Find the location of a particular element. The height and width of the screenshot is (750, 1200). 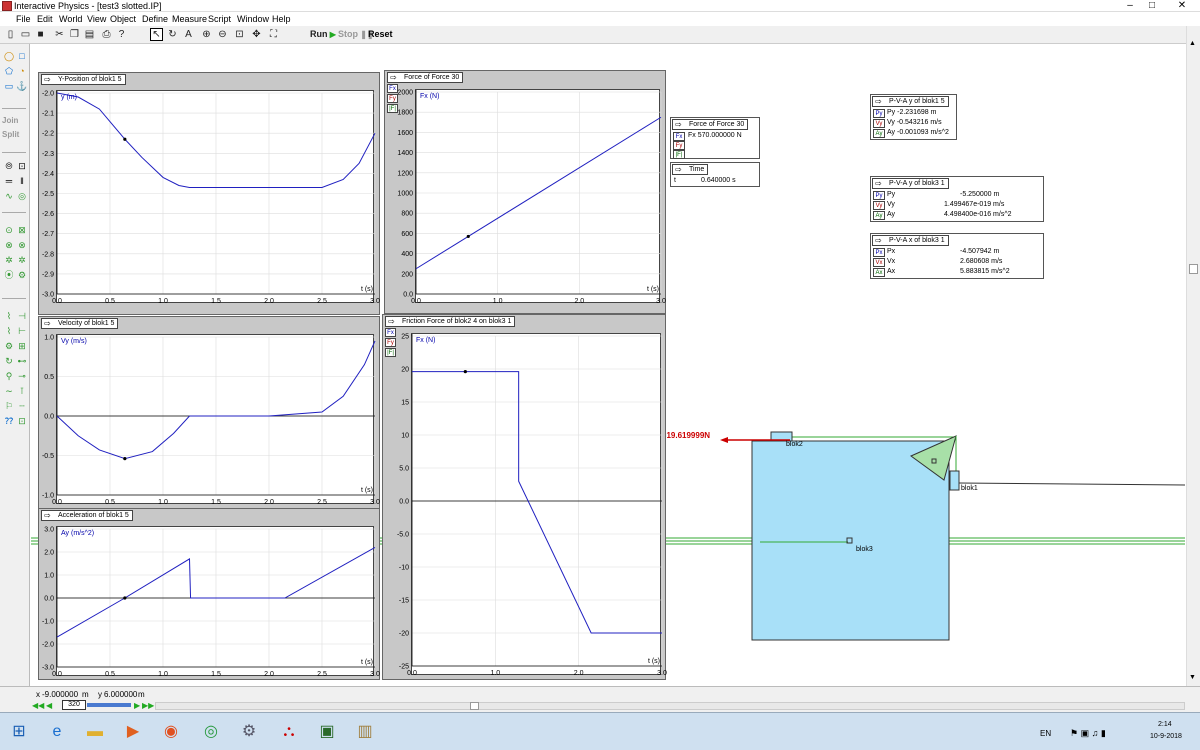

arrow-tool-icon: ↖ is located at coordinates (156, 34).